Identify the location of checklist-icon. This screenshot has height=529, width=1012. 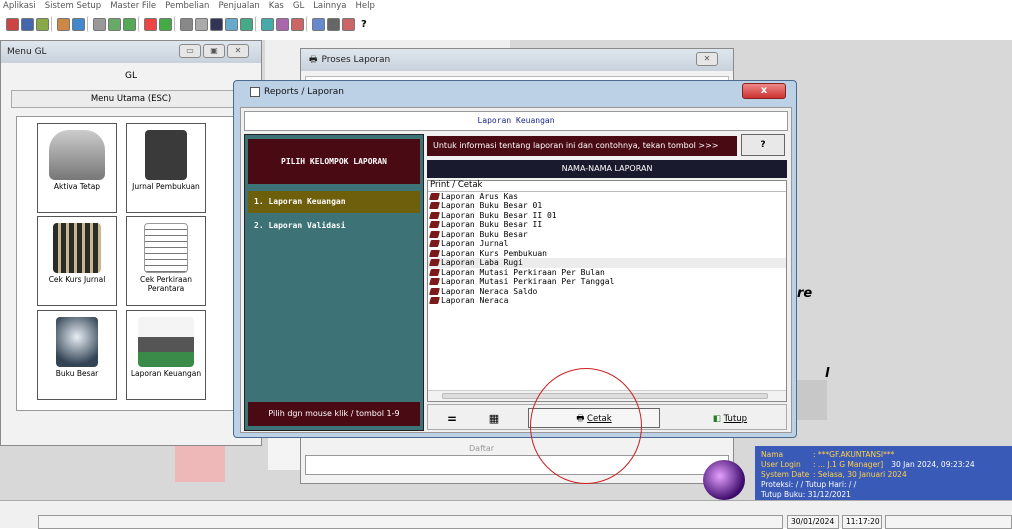
(166, 248).